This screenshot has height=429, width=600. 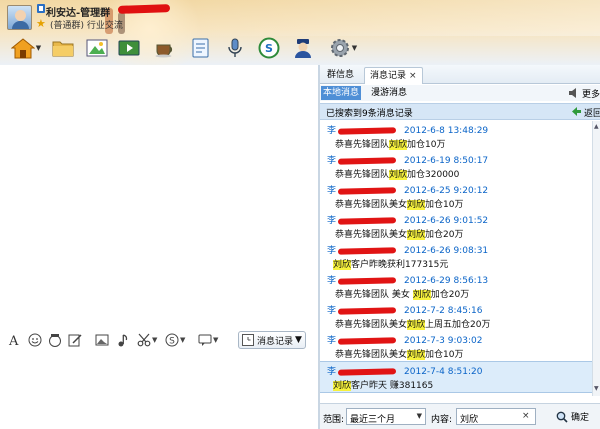 I want to click on more-tools-button: ▼, so click(x=208, y=340).